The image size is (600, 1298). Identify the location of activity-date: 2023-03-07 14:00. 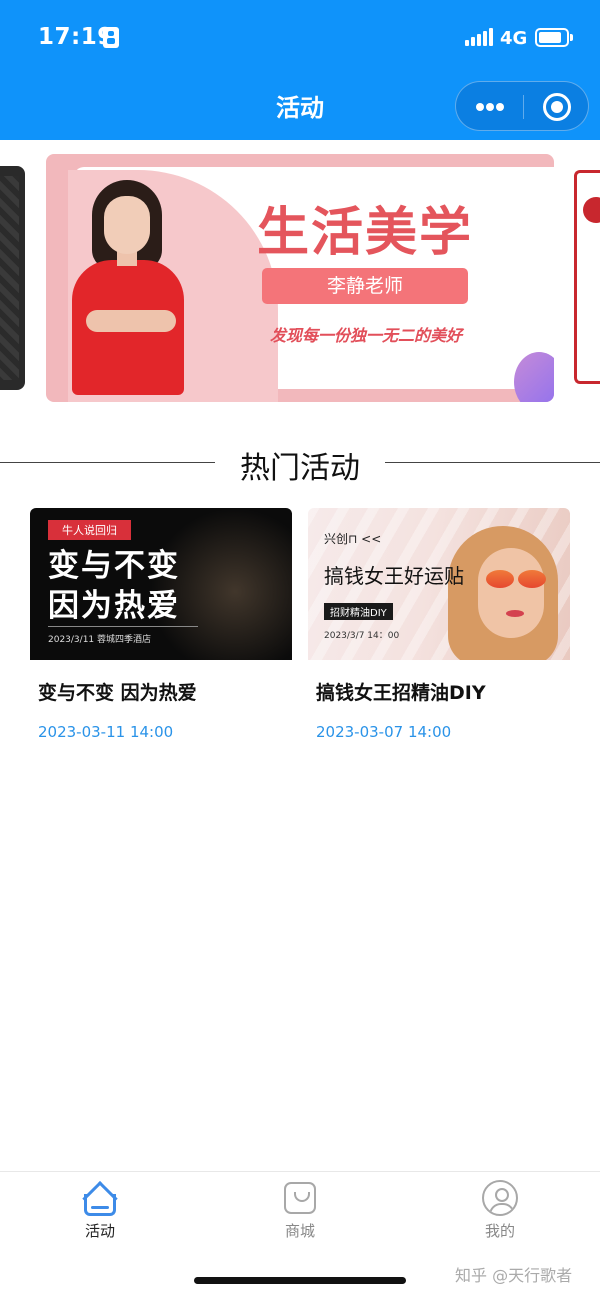
(384, 732).